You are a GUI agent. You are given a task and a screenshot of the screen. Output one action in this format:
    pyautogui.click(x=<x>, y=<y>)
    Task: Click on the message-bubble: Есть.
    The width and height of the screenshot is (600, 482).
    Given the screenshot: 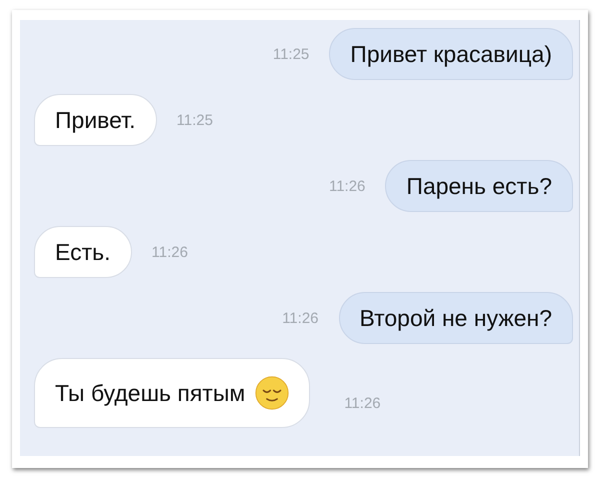 What is the action you would take?
    pyautogui.click(x=83, y=252)
    